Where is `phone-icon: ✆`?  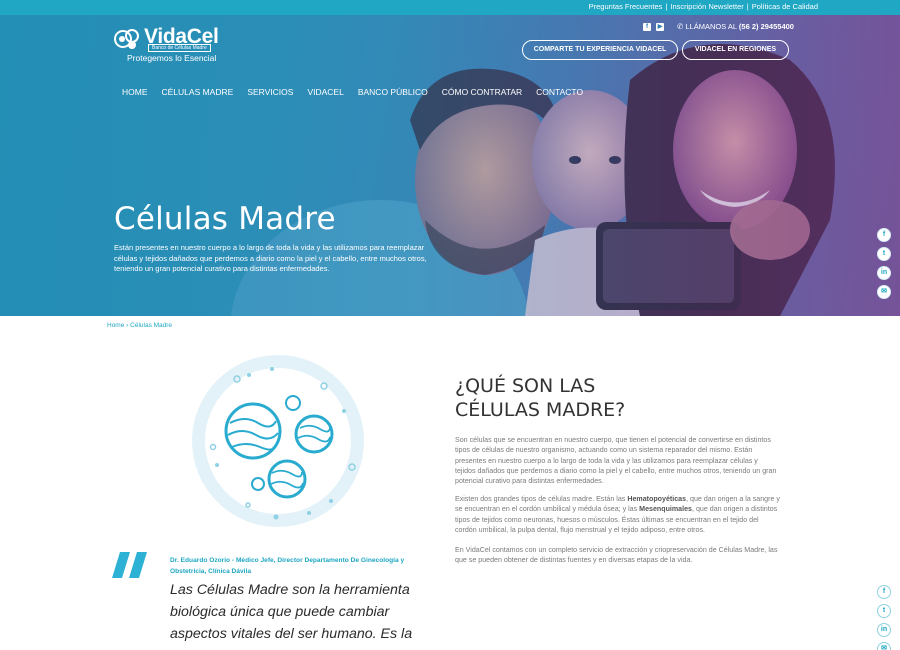 phone-icon: ✆ is located at coordinates (680, 26).